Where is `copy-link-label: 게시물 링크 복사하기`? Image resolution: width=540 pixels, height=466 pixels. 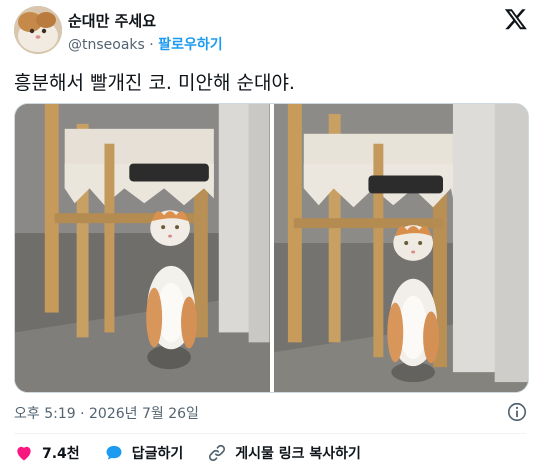
copy-link-label: 게시물 링크 복사하기 is located at coordinates (298, 454).